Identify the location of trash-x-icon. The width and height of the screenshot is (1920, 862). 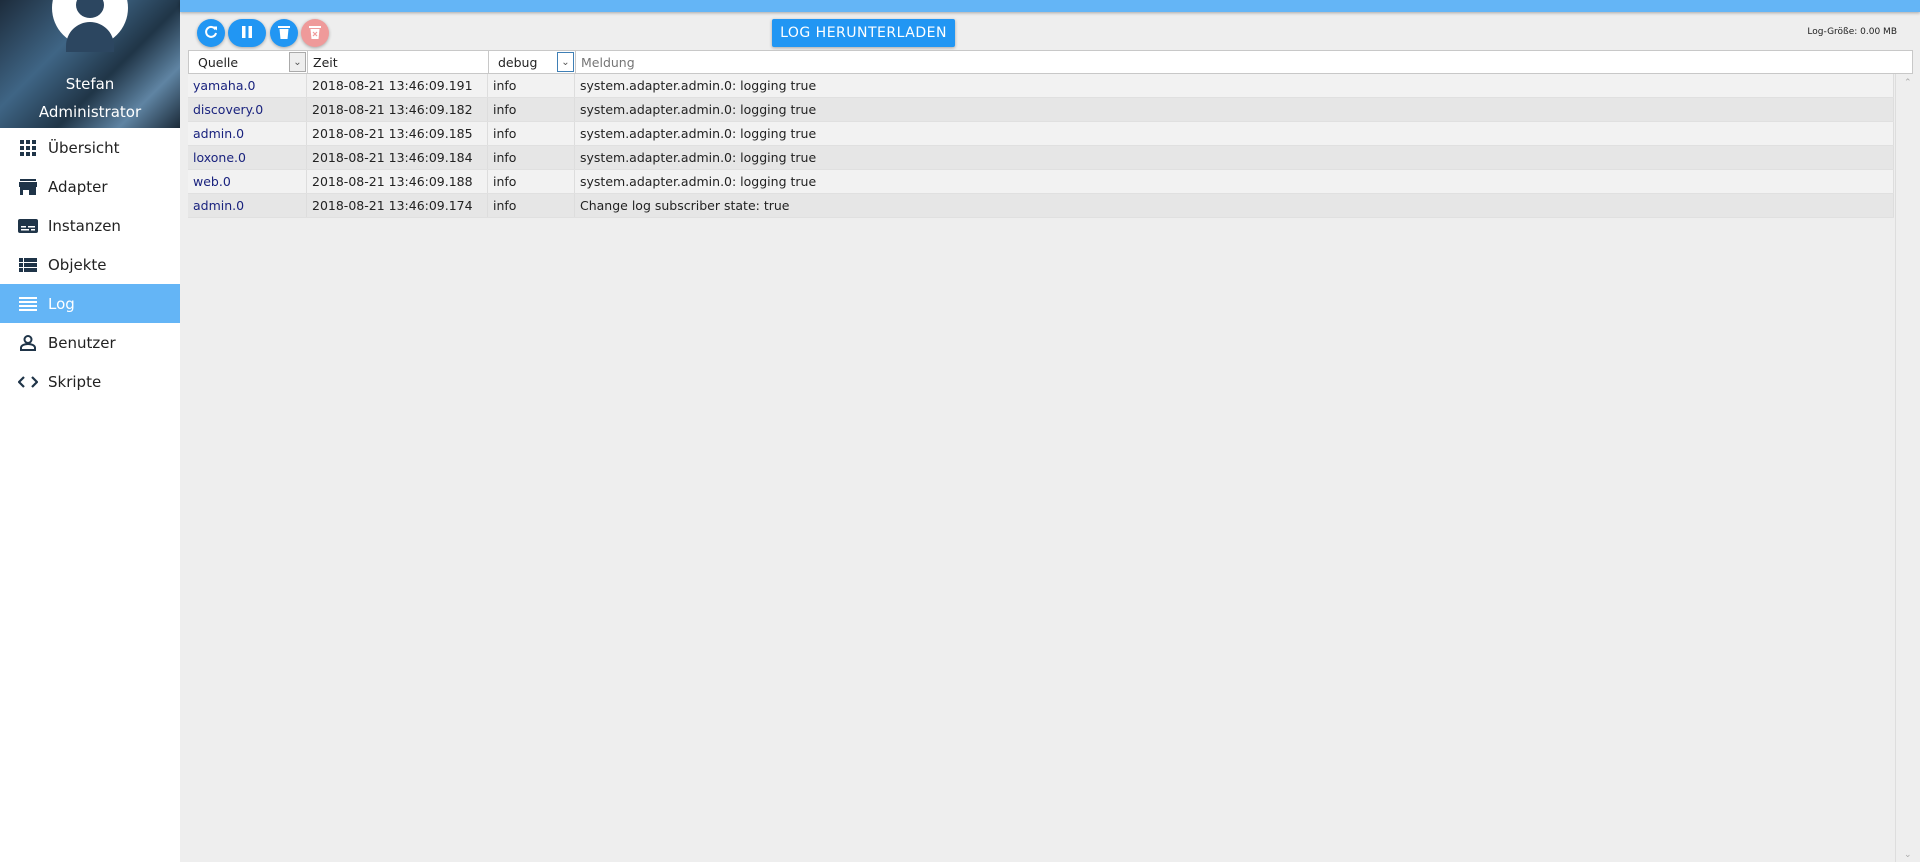
(315, 33).